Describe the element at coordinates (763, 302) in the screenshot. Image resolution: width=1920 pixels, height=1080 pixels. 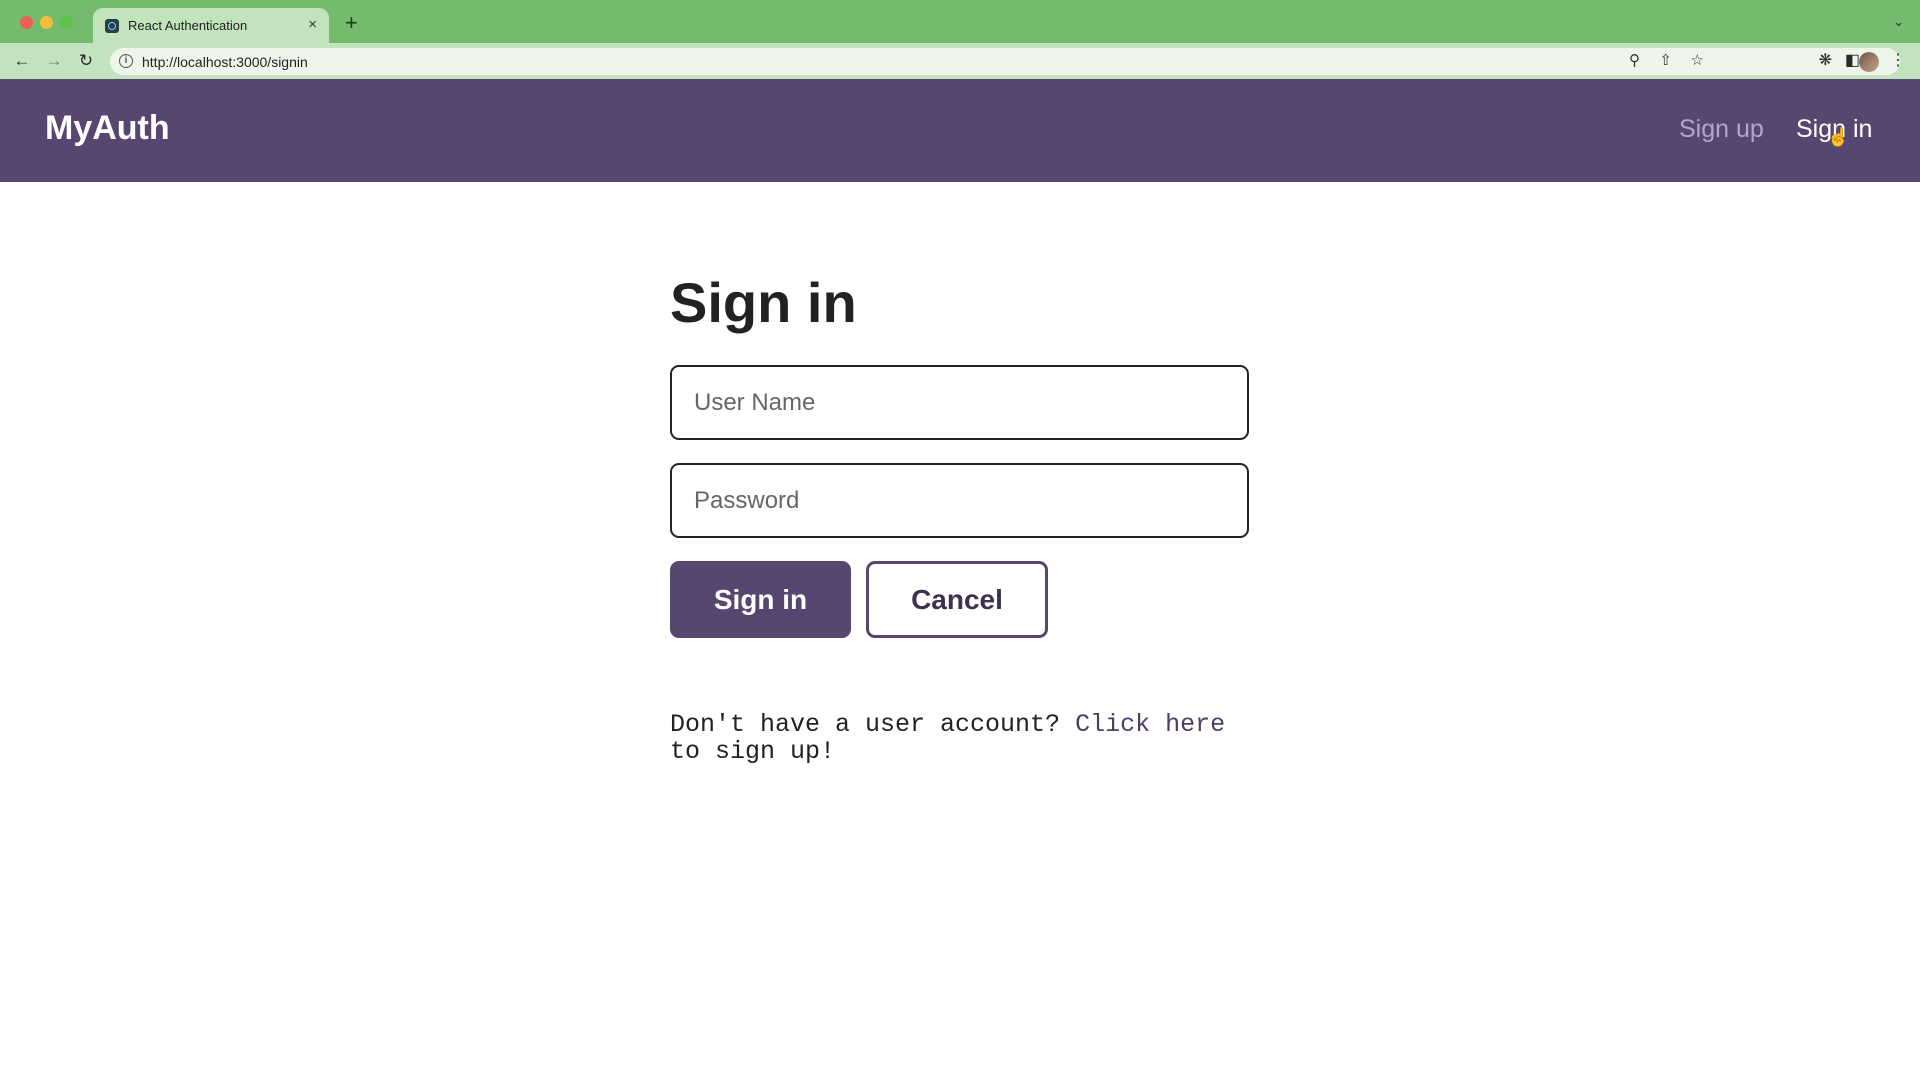
I see `page-title: Sign in` at that location.